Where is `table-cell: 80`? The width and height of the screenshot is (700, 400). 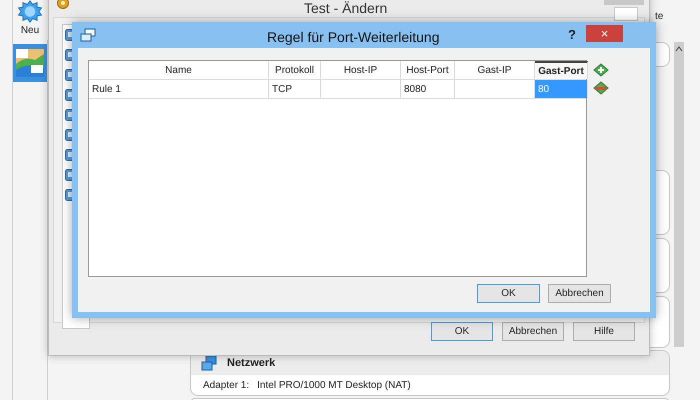
table-cell: 80 is located at coordinates (561, 89).